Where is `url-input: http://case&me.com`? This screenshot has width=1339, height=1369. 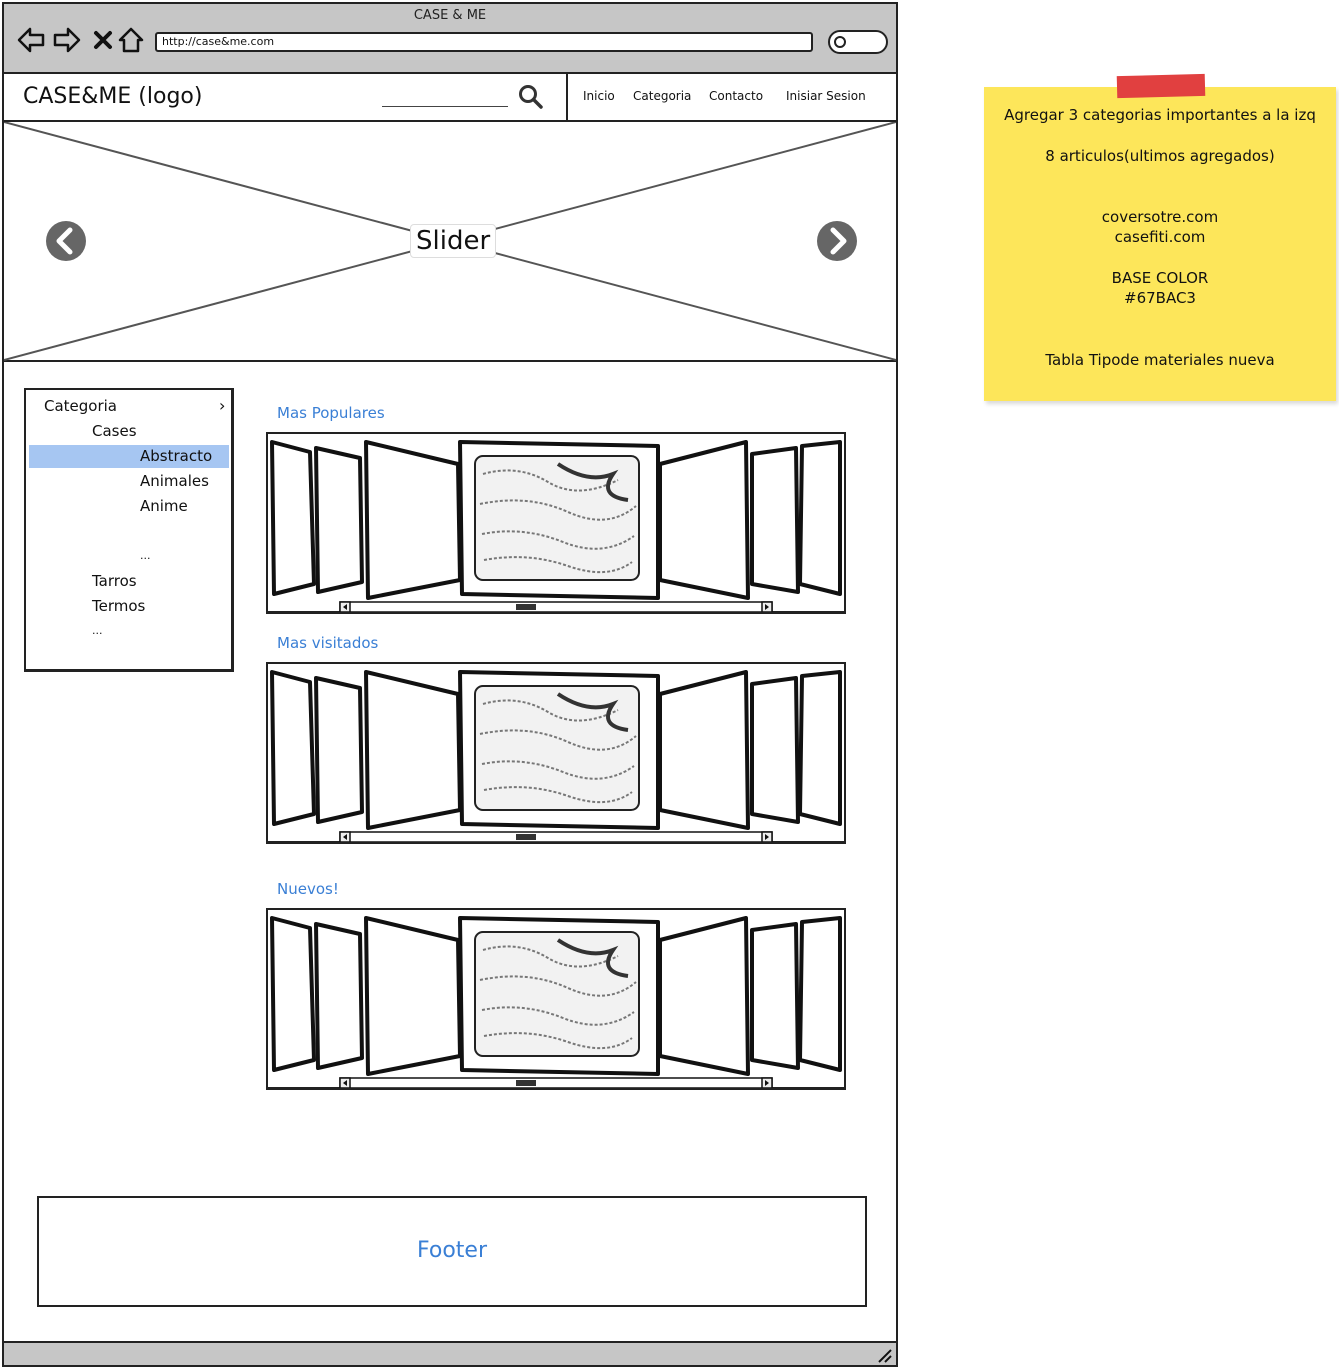 url-input: http://case&me.com is located at coordinates (484, 42).